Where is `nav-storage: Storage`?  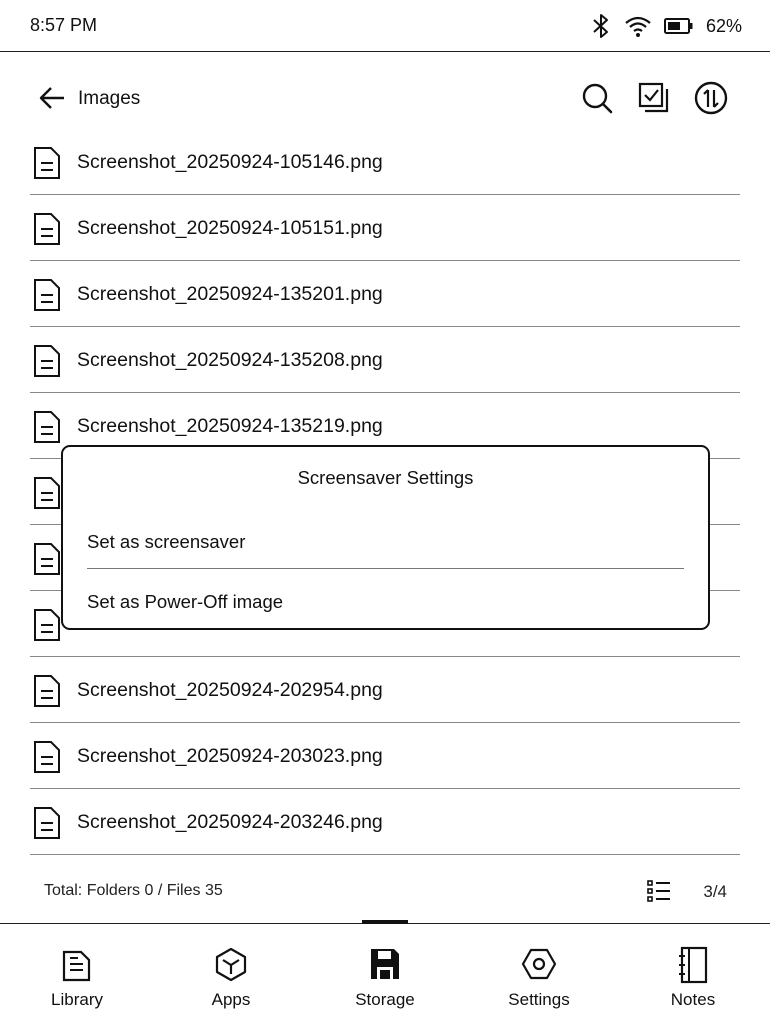 nav-storage: Storage is located at coordinates (385, 974).